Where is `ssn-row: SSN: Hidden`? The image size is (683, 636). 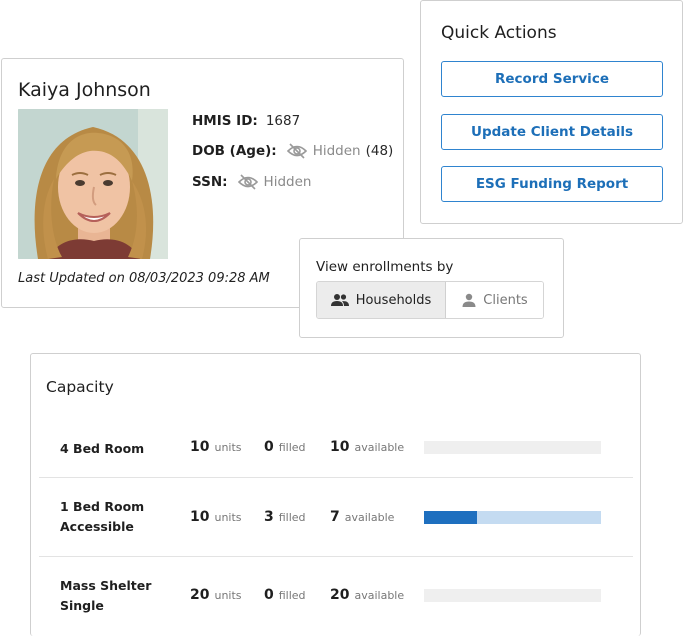
ssn-row: SSN: Hidden is located at coordinates (251, 182).